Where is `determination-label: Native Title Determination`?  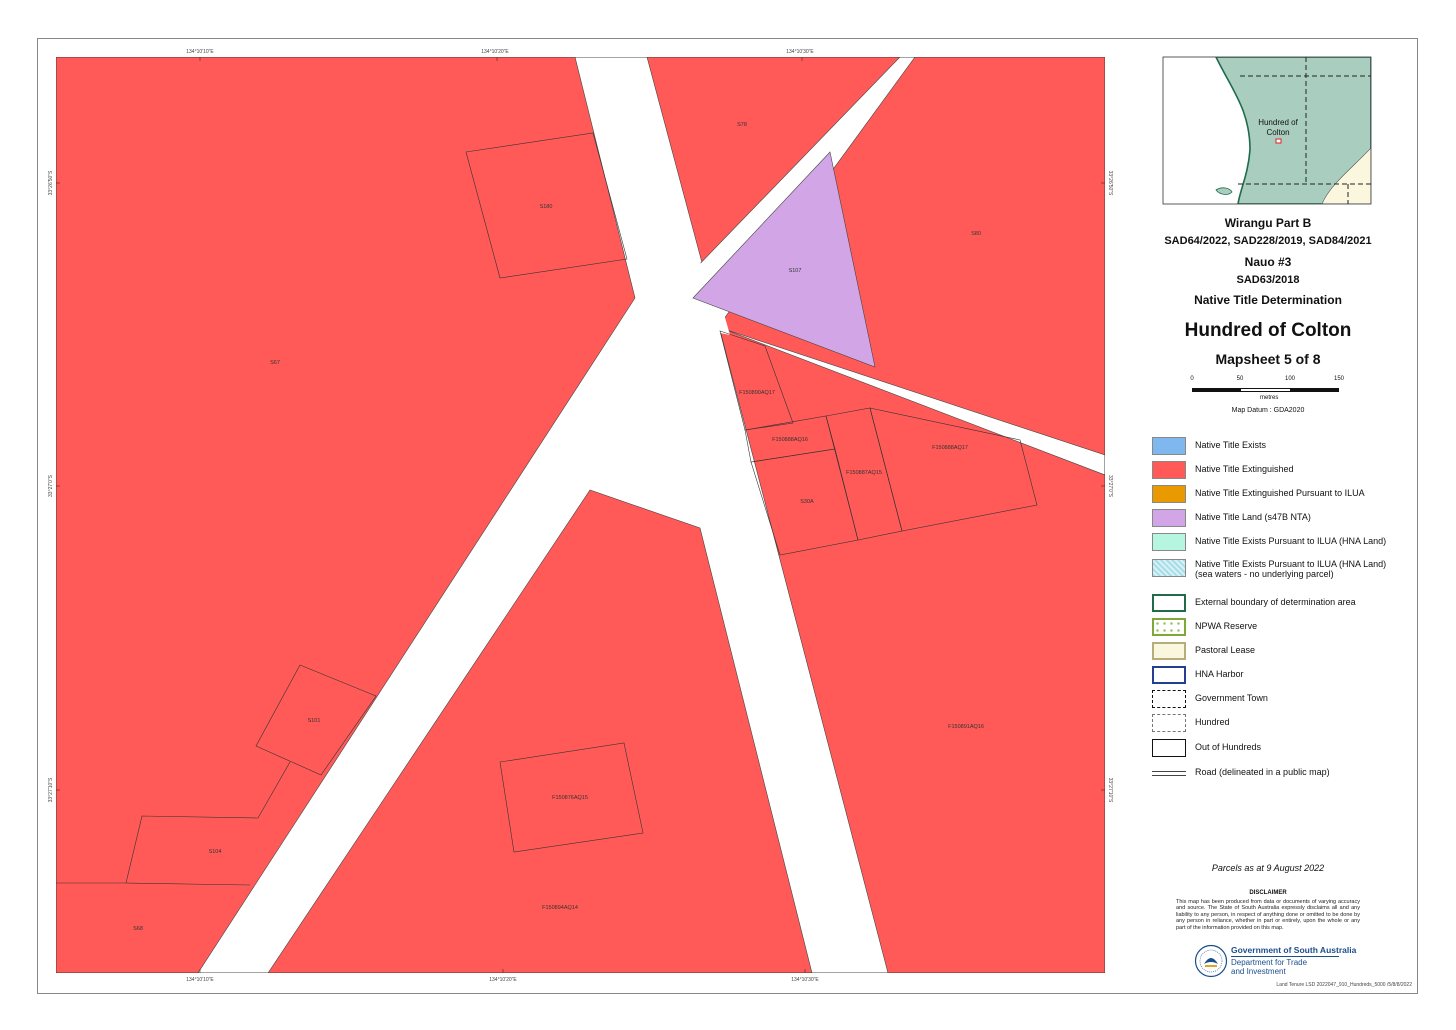 determination-label: Native Title Determination is located at coordinates (1268, 300).